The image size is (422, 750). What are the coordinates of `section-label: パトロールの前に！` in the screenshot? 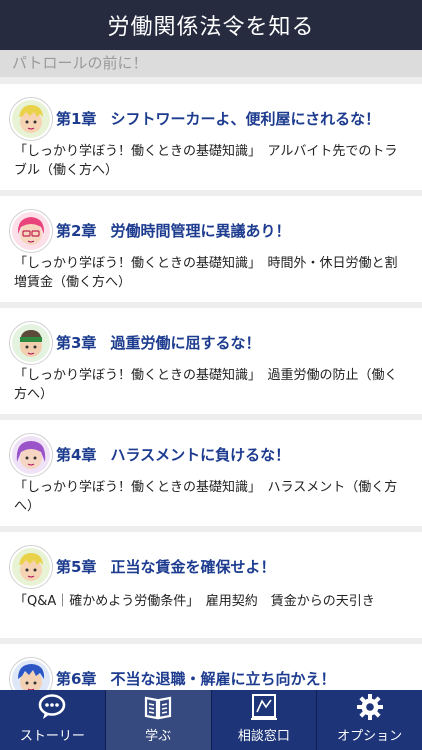 It's located at (80, 63).